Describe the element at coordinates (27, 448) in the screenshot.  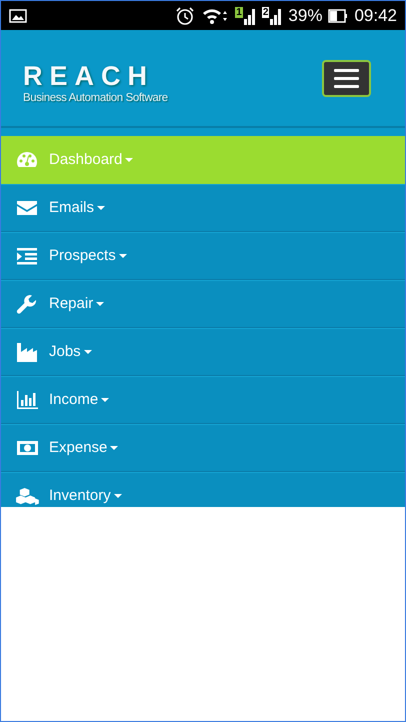
I see `money-icon` at that location.